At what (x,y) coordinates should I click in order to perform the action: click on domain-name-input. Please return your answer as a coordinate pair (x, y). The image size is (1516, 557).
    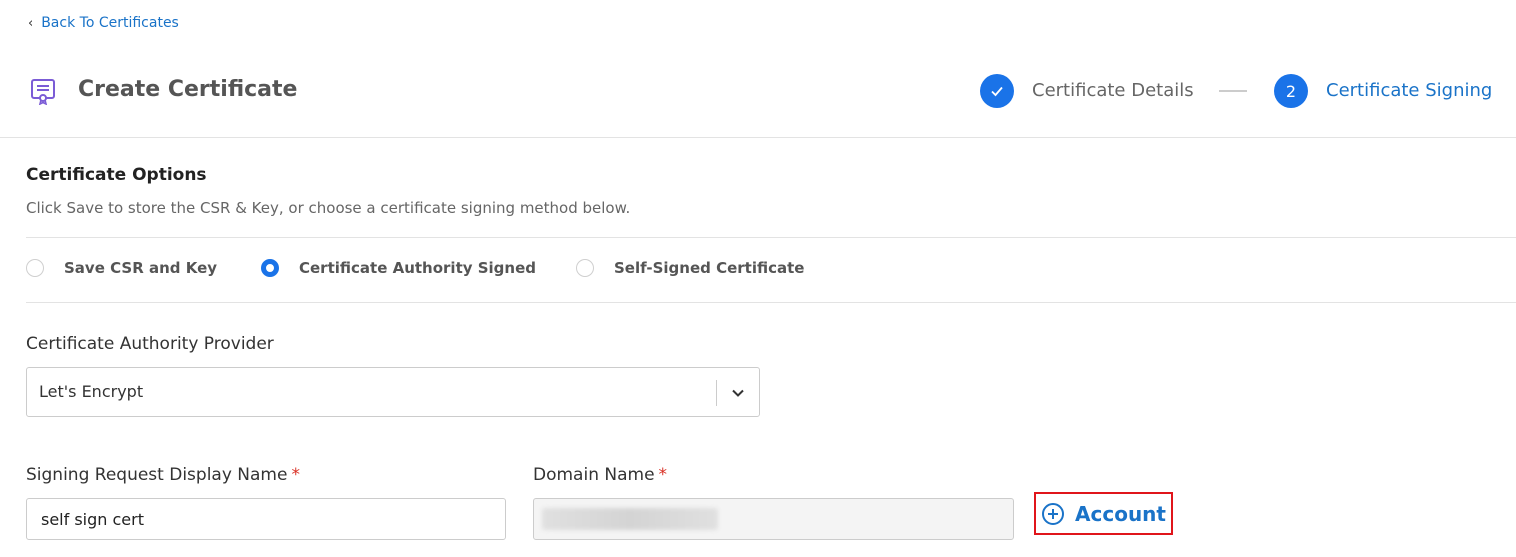
    Looking at the image, I should click on (773, 519).